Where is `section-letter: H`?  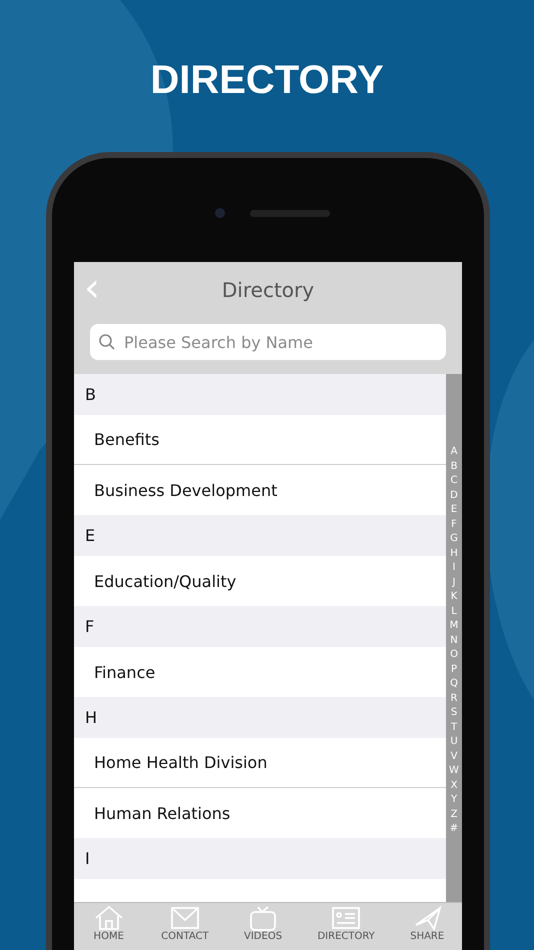
section-letter: H is located at coordinates (91, 717).